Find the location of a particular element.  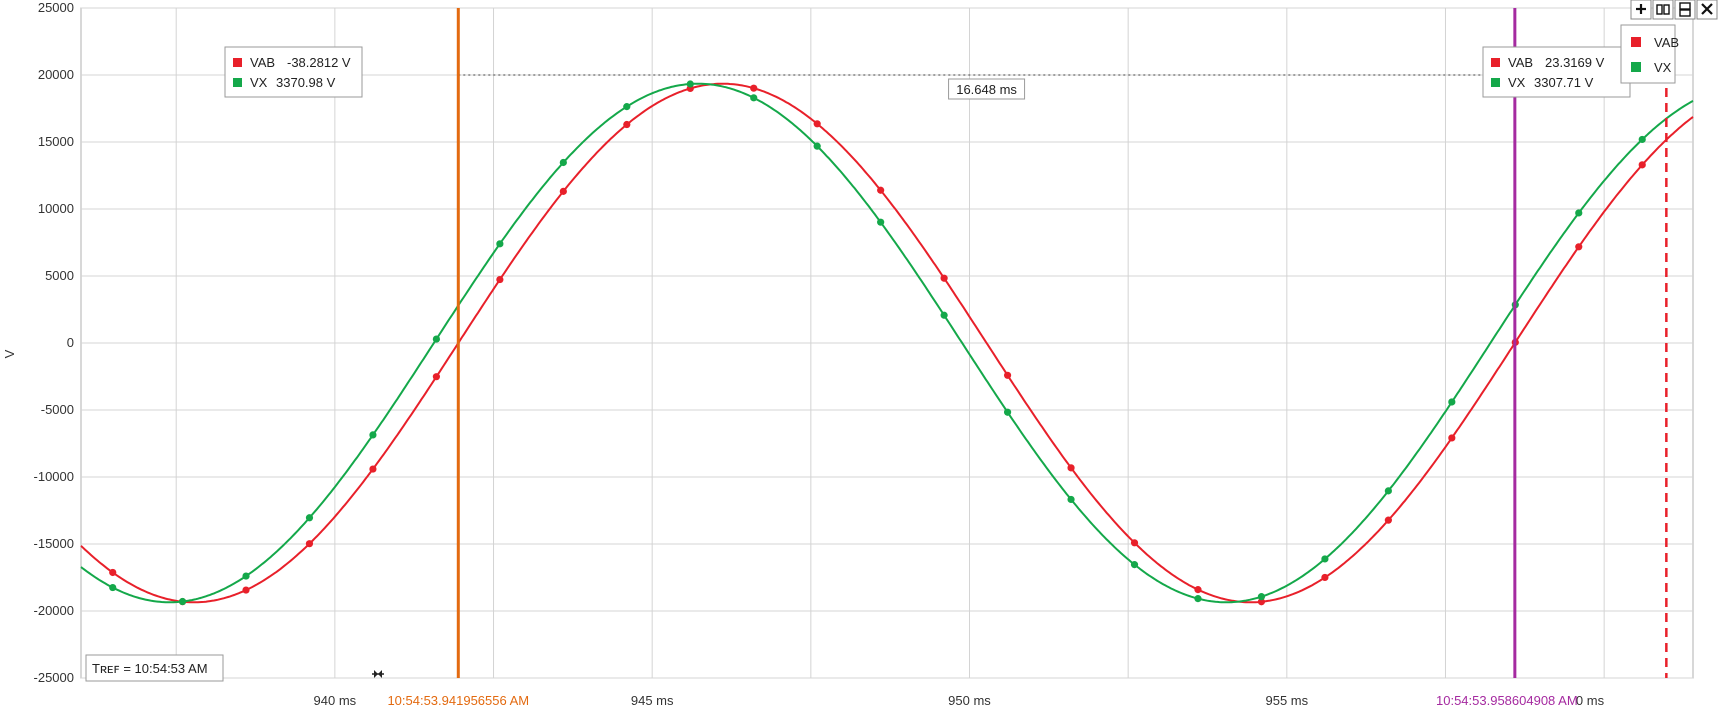

cursor-1-time-label: 10:54:53.941956556 AM is located at coordinates (458, 700).